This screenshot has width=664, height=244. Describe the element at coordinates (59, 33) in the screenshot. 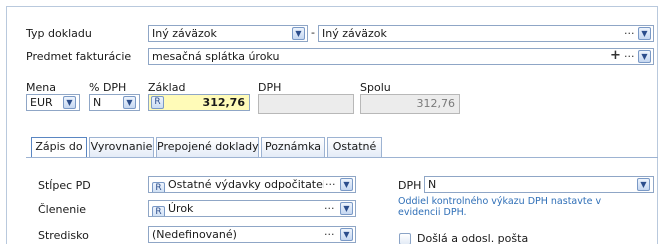

I see `typ-dokladu-label: Typ dokladu` at that location.